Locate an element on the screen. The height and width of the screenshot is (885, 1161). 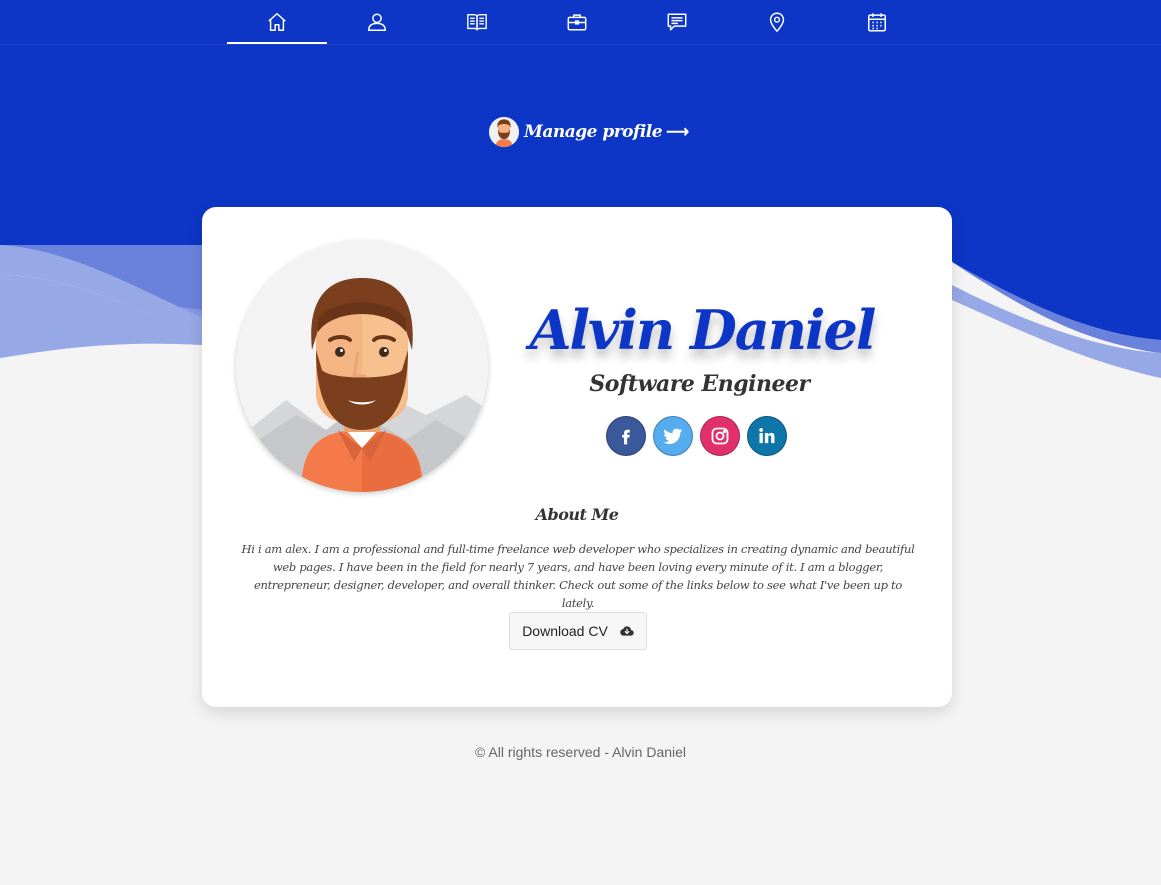
instagram-link is located at coordinates (720, 436).